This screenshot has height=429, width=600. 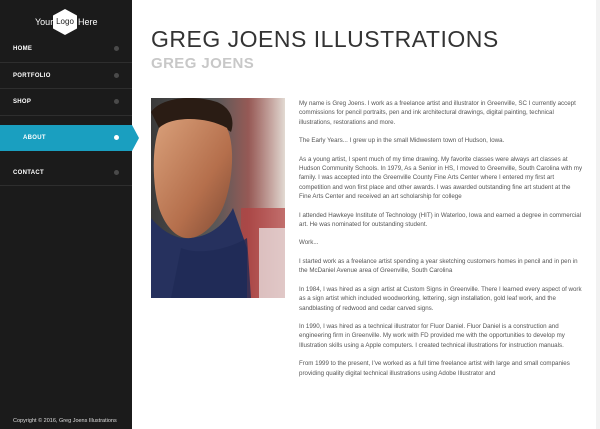 I want to click on logo-text-center: Logo, so click(x=65, y=21).